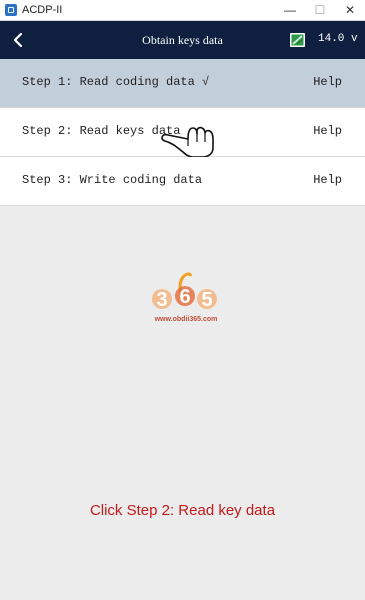 The image size is (365, 600). I want to click on header-bar: Obtain keys data 14.0 v, so click(182, 40).